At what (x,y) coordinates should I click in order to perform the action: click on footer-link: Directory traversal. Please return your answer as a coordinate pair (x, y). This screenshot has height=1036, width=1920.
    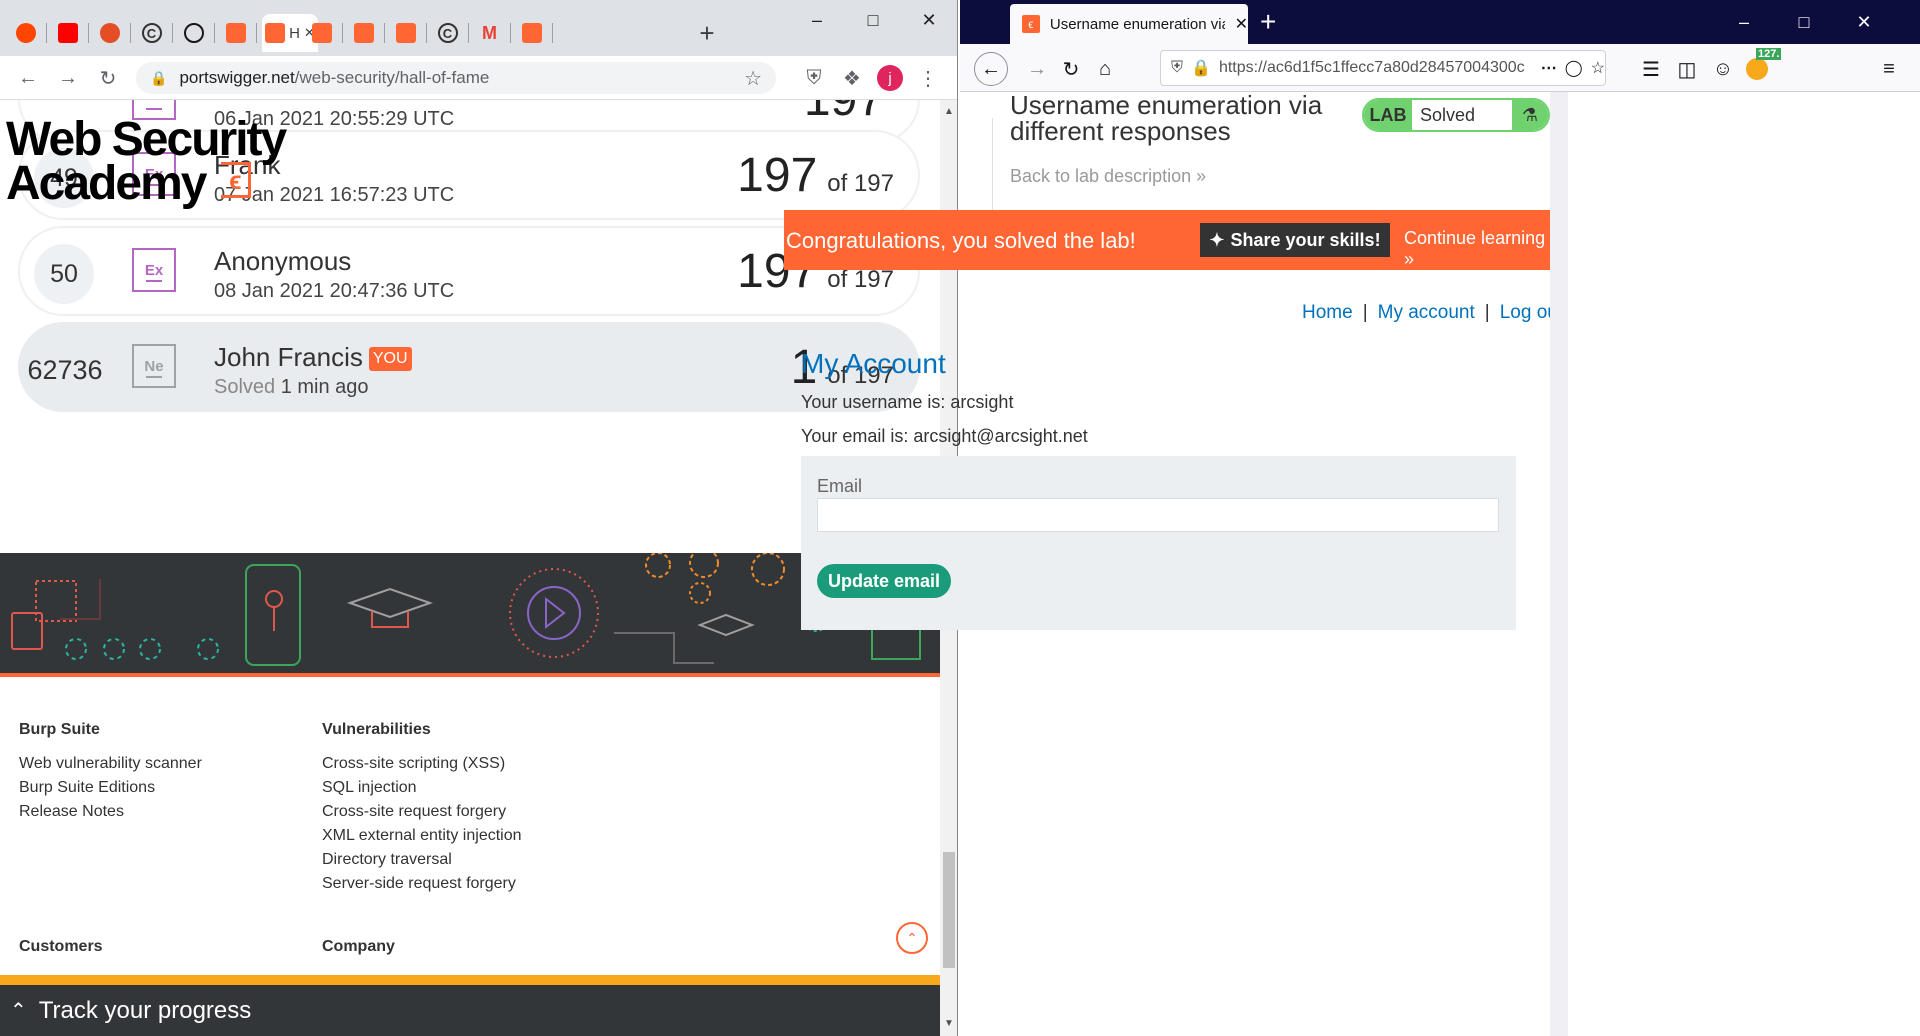
    Looking at the image, I should click on (422, 860).